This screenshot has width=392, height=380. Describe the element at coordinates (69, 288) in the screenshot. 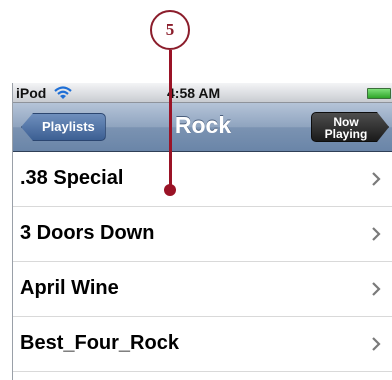

I see `artist-name: April Wine` at that location.